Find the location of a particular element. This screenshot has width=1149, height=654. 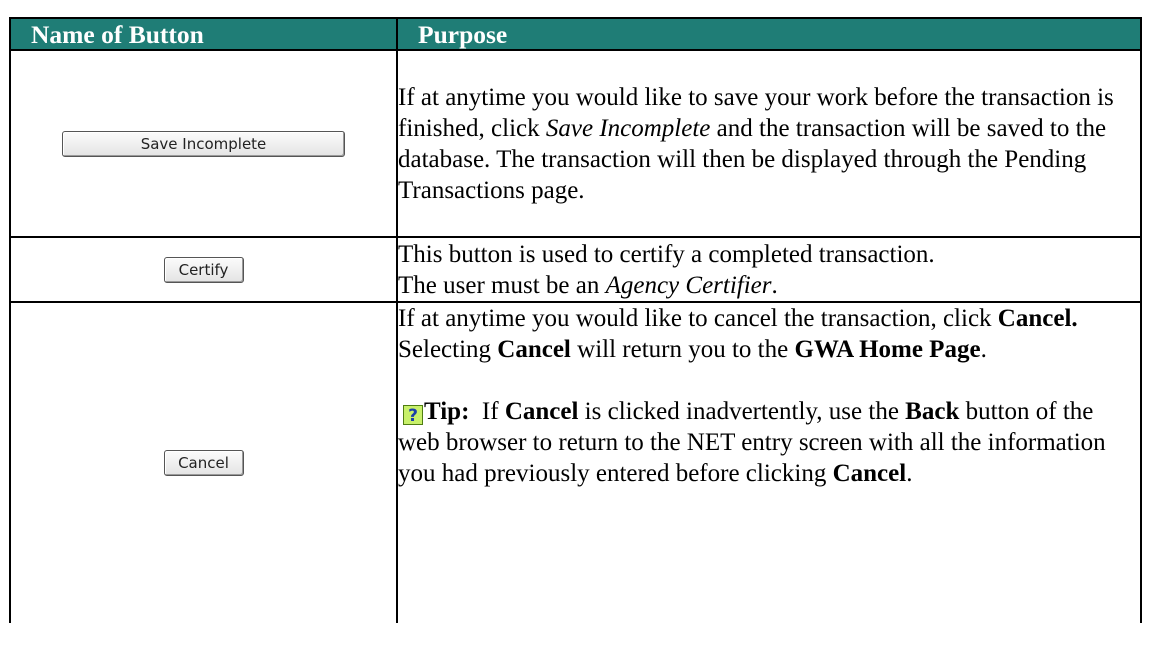

save-incomplete-button: Save Incomplete is located at coordinates (203, 143).